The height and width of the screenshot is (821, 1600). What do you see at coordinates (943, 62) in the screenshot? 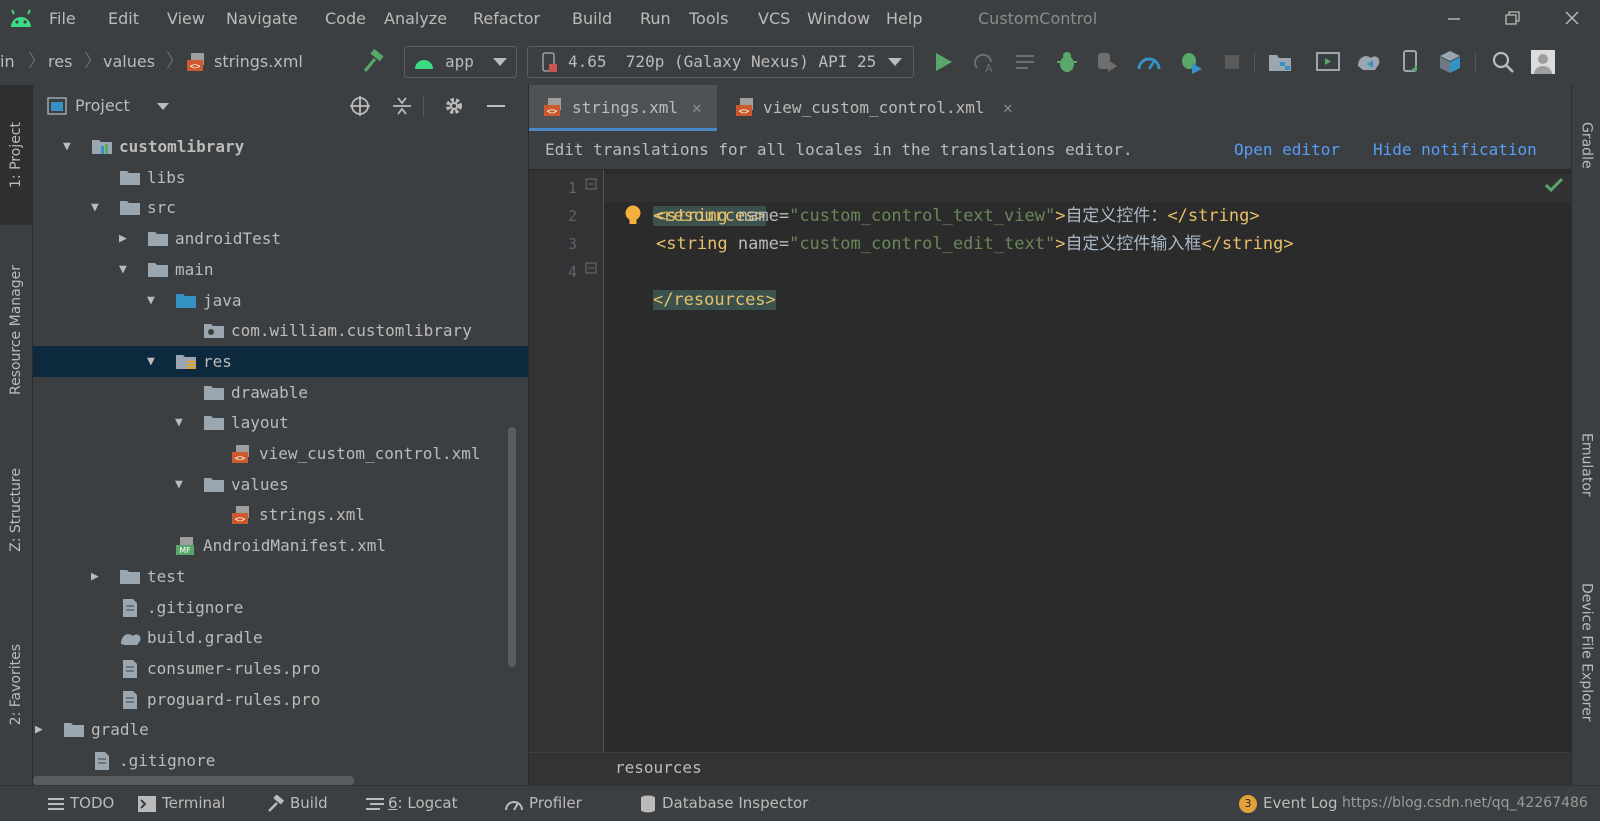
I see `run-icon` at bounding box center [943, 62].